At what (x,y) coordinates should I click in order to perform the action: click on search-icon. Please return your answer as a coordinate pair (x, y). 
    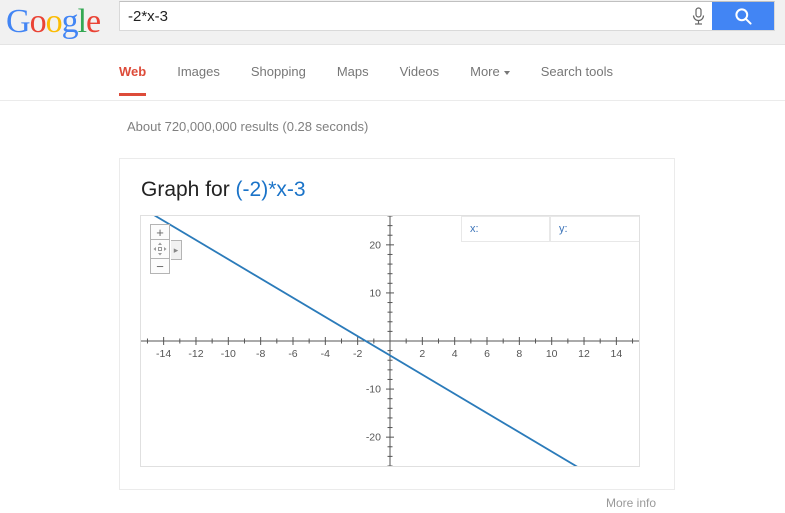
    Looking at the image, I should click on (743, 16).